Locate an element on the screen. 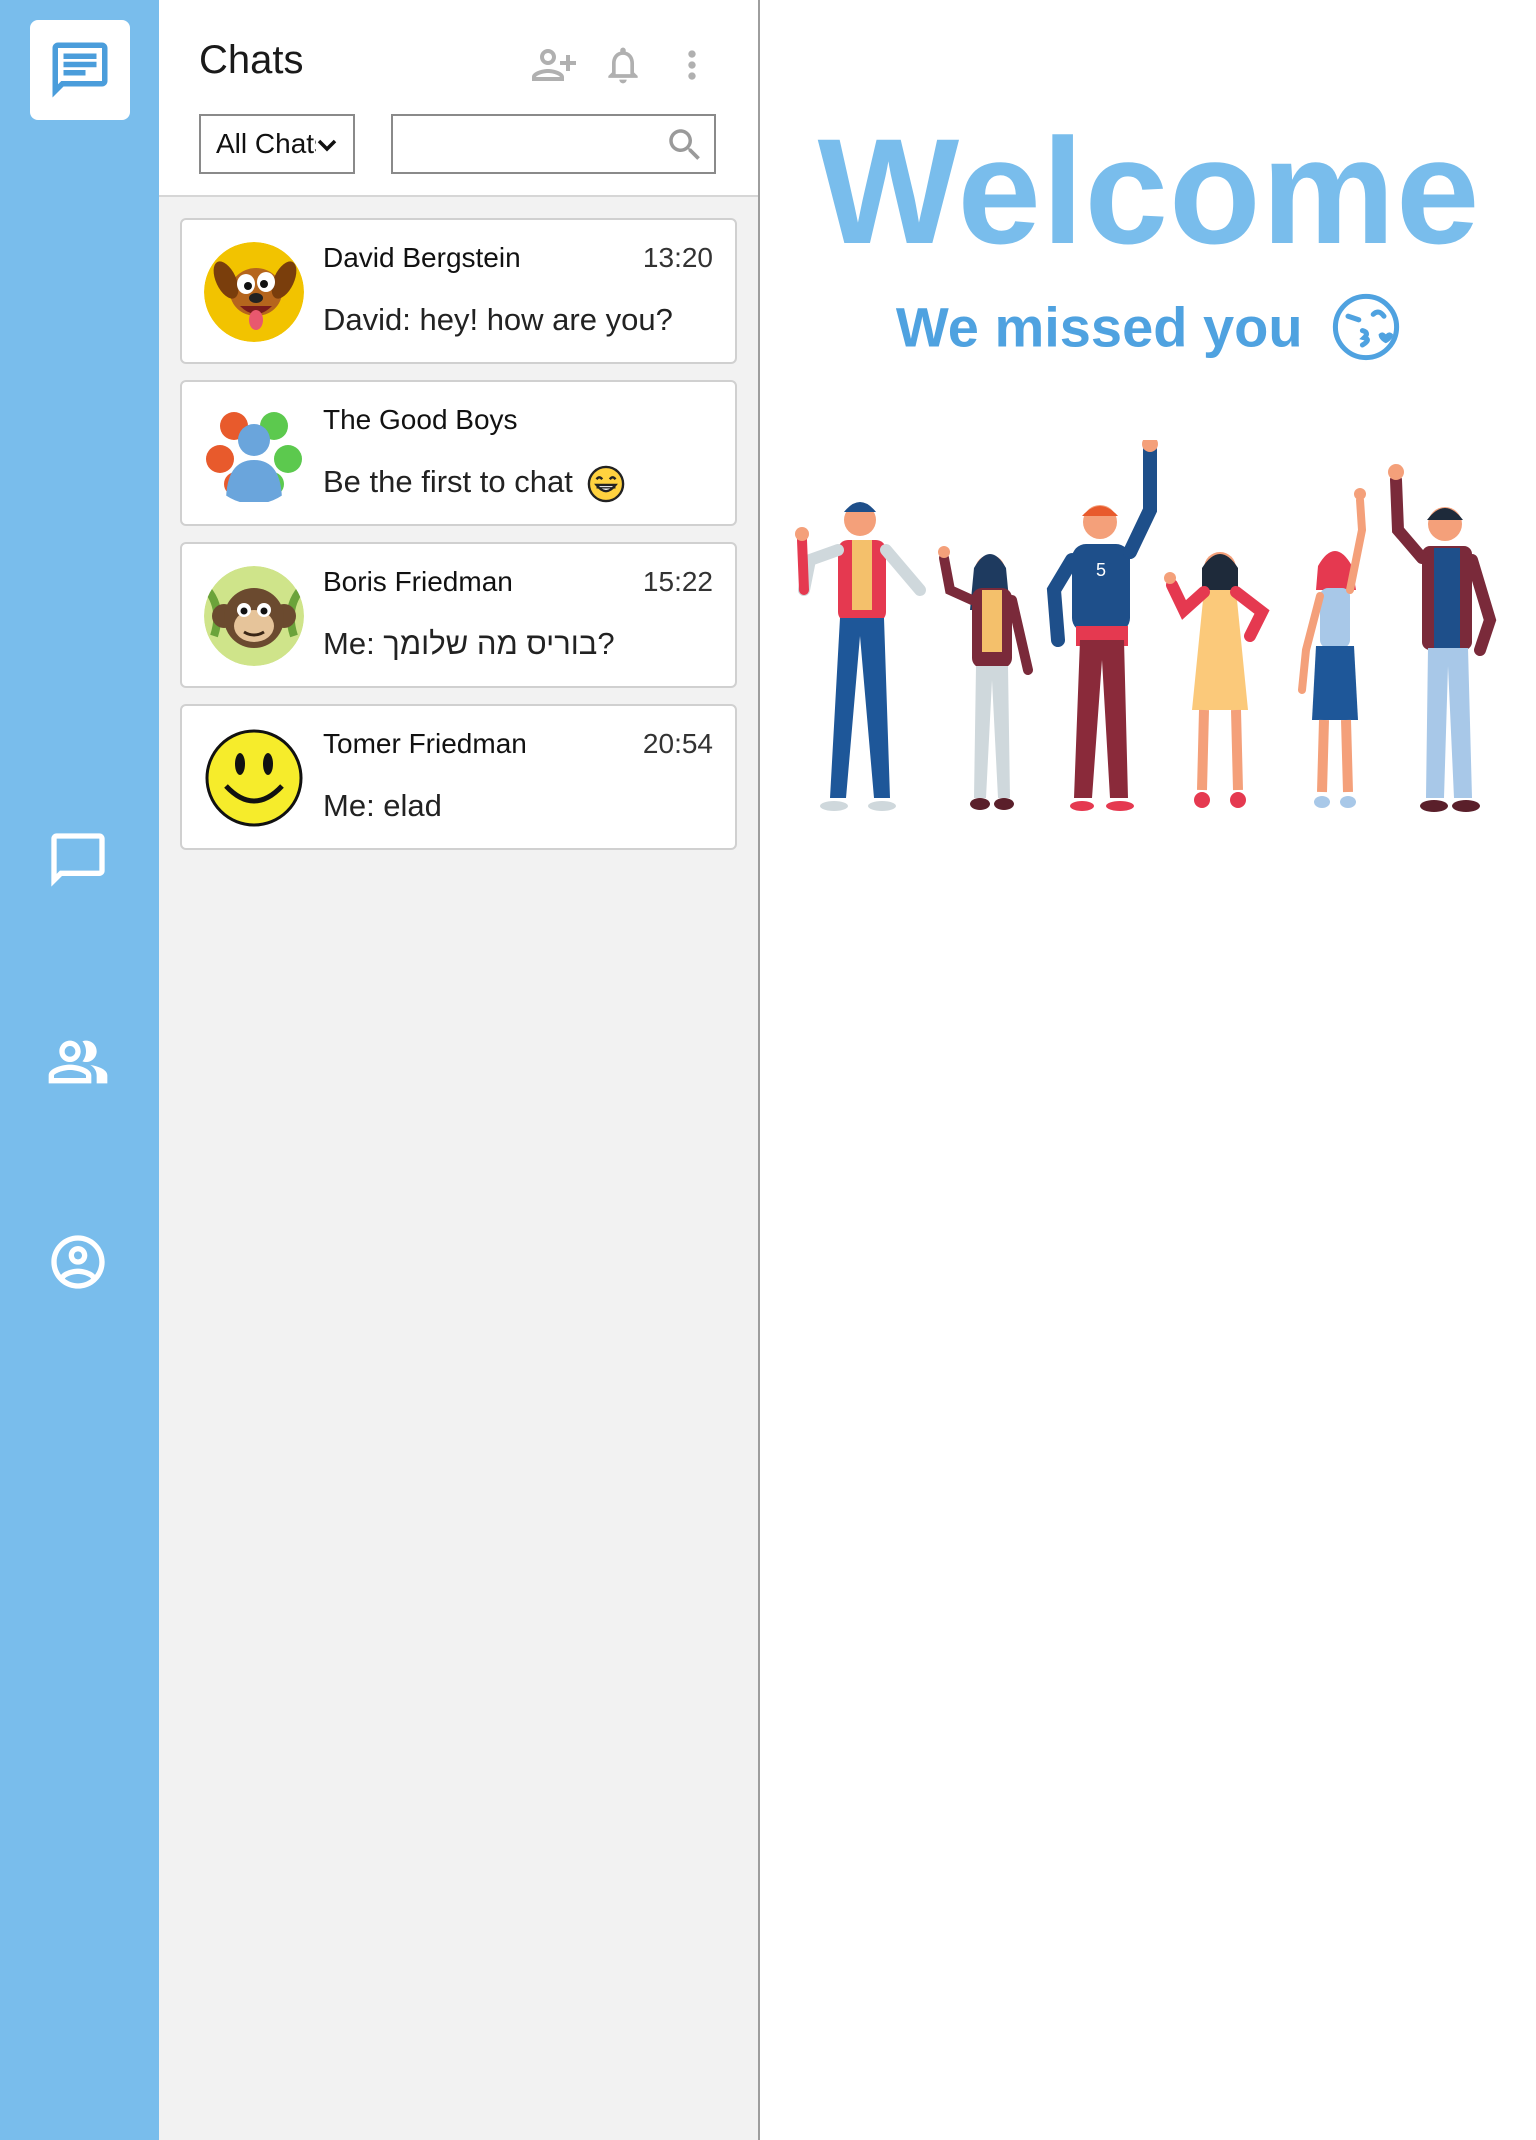 The height and width of the screenshot is (2140, 1536). chat-time: 15:22 is located at coordinates (677, 581).